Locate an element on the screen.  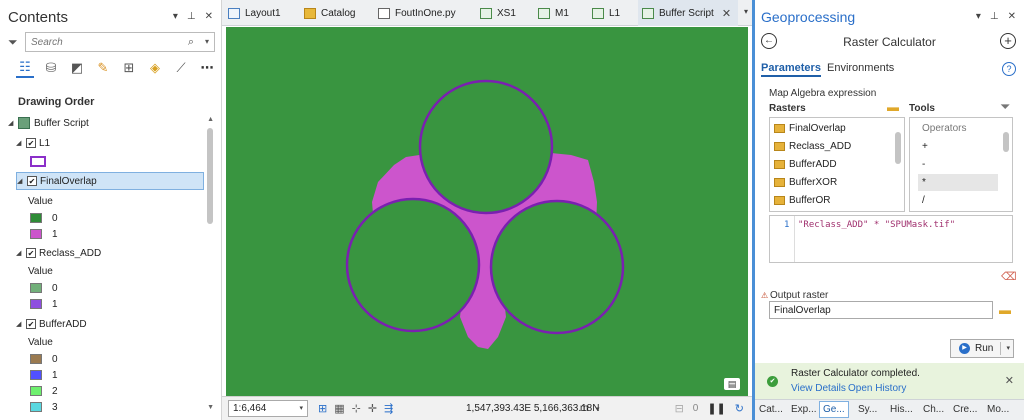
close-banner-icon: ✕ is located at coordinates (1009, 380).